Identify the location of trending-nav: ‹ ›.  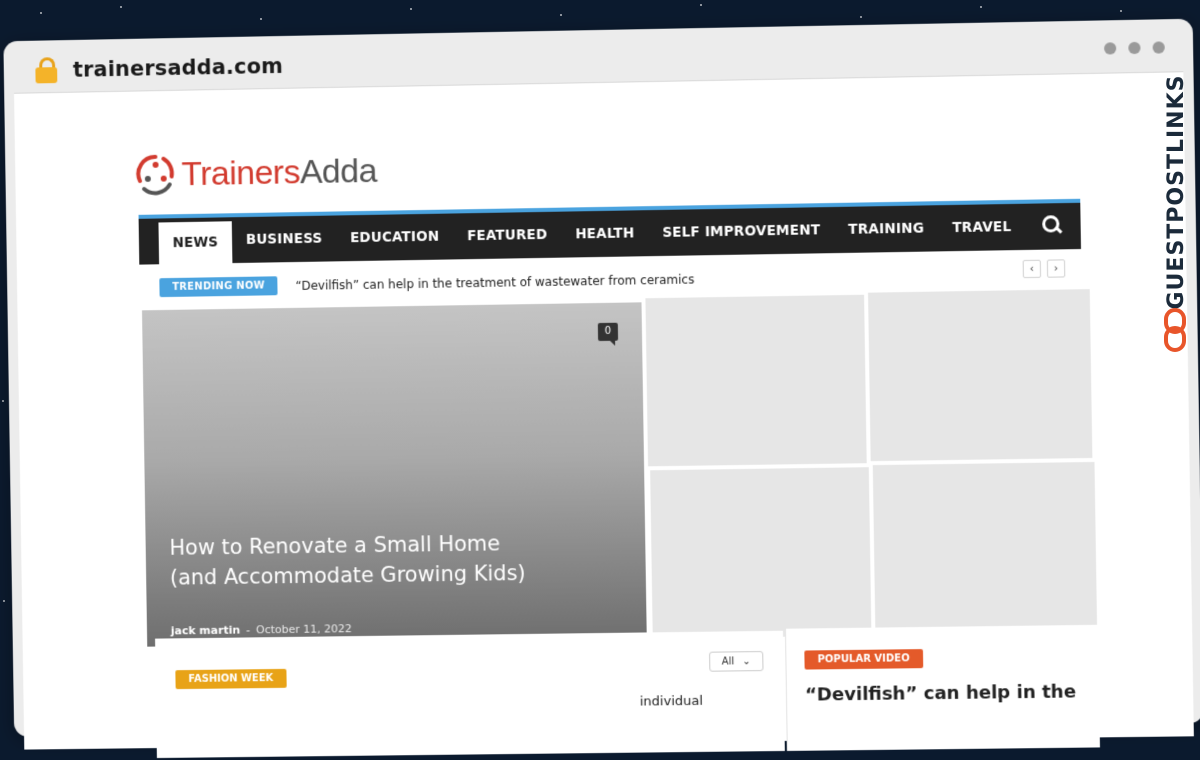
(1044, 269).